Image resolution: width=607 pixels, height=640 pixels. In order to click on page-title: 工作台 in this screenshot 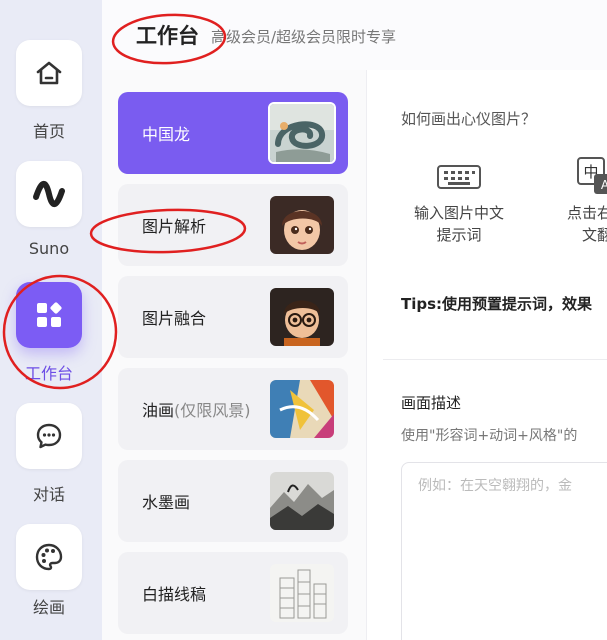, I will do `click(167, 36)`.